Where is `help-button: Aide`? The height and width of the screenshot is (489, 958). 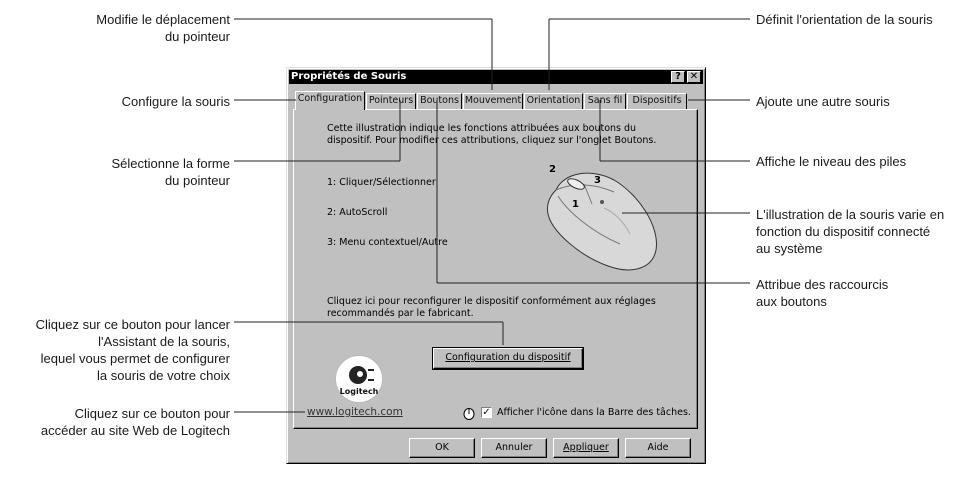 help-button: Aide is located at coordinates (658, 448).